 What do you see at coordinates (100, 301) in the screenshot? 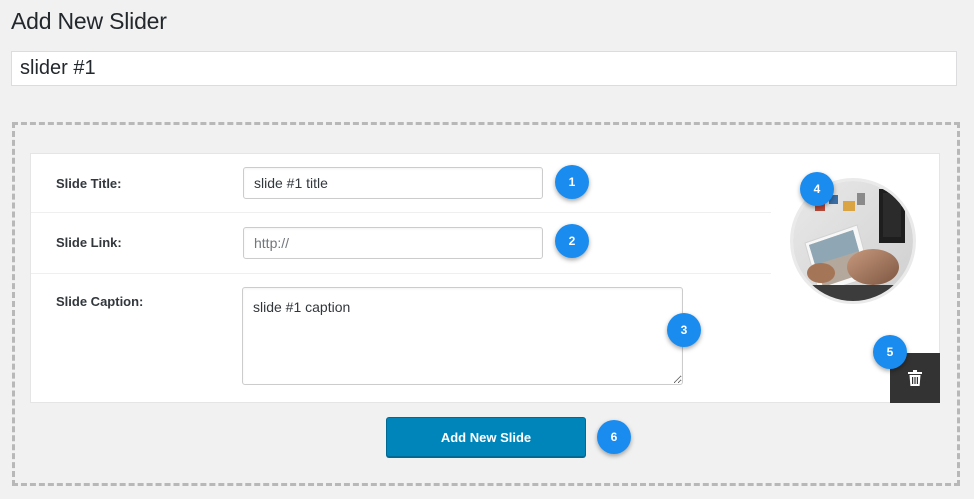
I see `slide-caption-label: Slide Caption:` at bounding box center [100, 301].